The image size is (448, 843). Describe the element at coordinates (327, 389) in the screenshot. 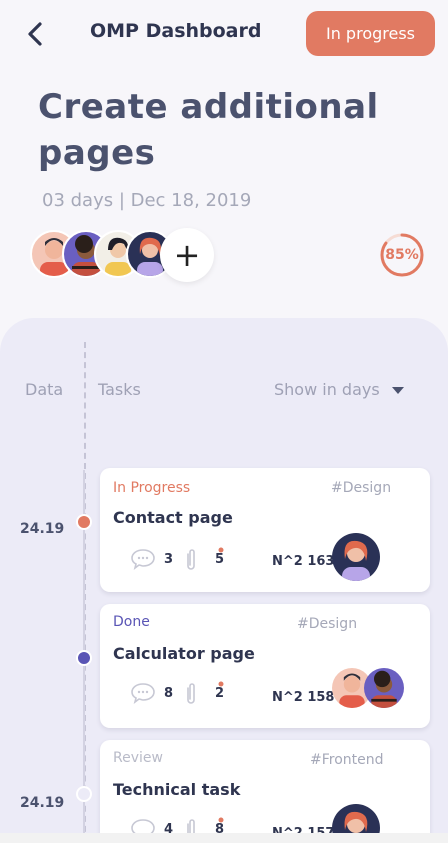

I see `show-in-days-dropdown: Show in days` at that location.